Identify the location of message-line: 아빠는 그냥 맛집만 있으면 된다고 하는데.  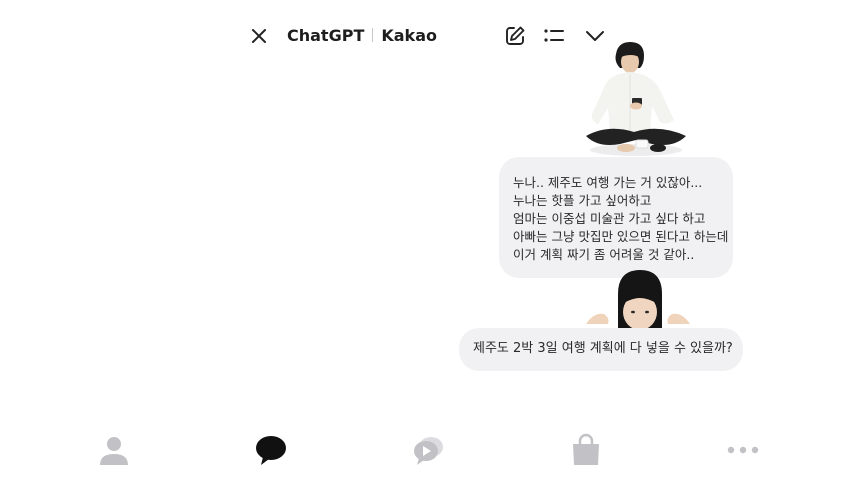
(621, 236).